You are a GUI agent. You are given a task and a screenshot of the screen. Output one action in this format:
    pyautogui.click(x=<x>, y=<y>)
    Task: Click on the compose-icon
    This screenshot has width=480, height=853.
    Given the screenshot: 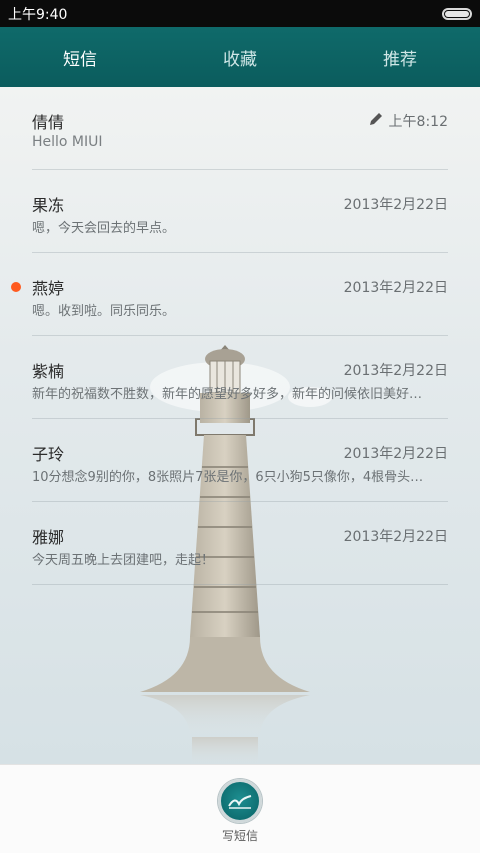 What is the action you would take?
    pyautogui.click(x=240, y=802)
    